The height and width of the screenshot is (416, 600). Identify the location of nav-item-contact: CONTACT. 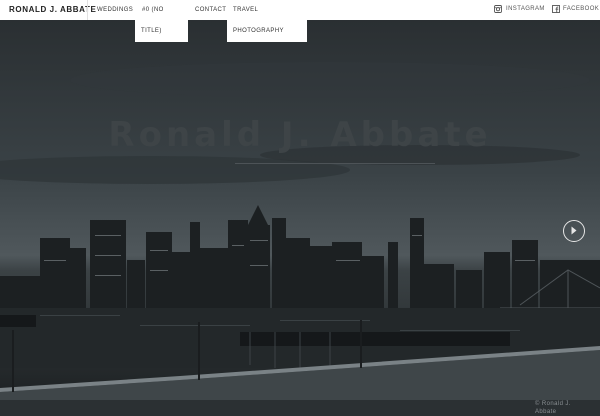
(210, 10).